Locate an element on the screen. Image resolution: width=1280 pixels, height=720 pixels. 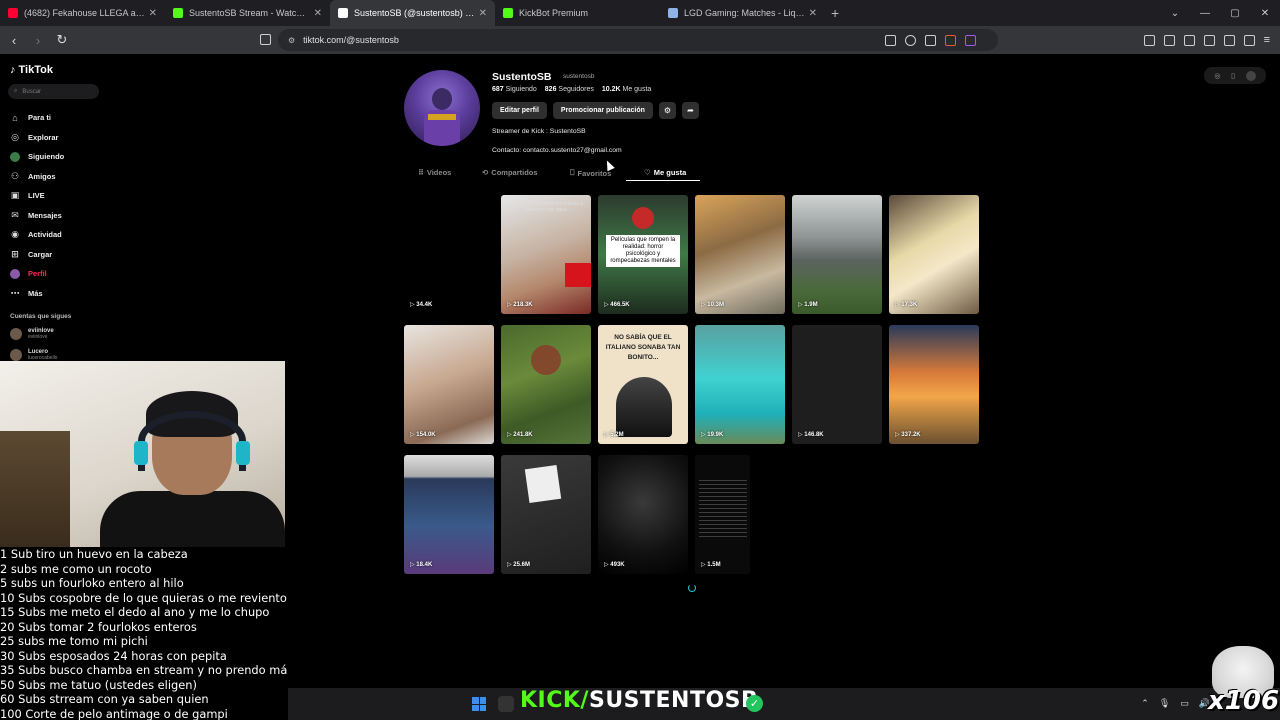
sidebar-item-mas: ⋯ Más is located at coordinates (37, 294).